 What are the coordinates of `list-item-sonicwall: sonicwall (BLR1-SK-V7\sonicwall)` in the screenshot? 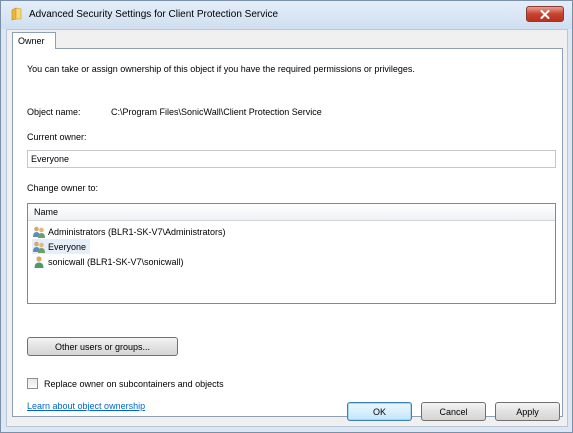 It's located at (110, 261).